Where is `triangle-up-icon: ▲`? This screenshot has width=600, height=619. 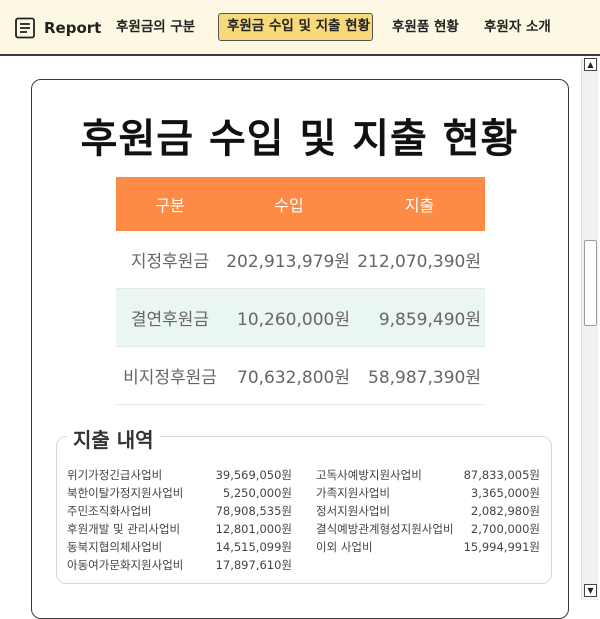
triangle-up-icon: ▲ is located at coordinates (590, 64).